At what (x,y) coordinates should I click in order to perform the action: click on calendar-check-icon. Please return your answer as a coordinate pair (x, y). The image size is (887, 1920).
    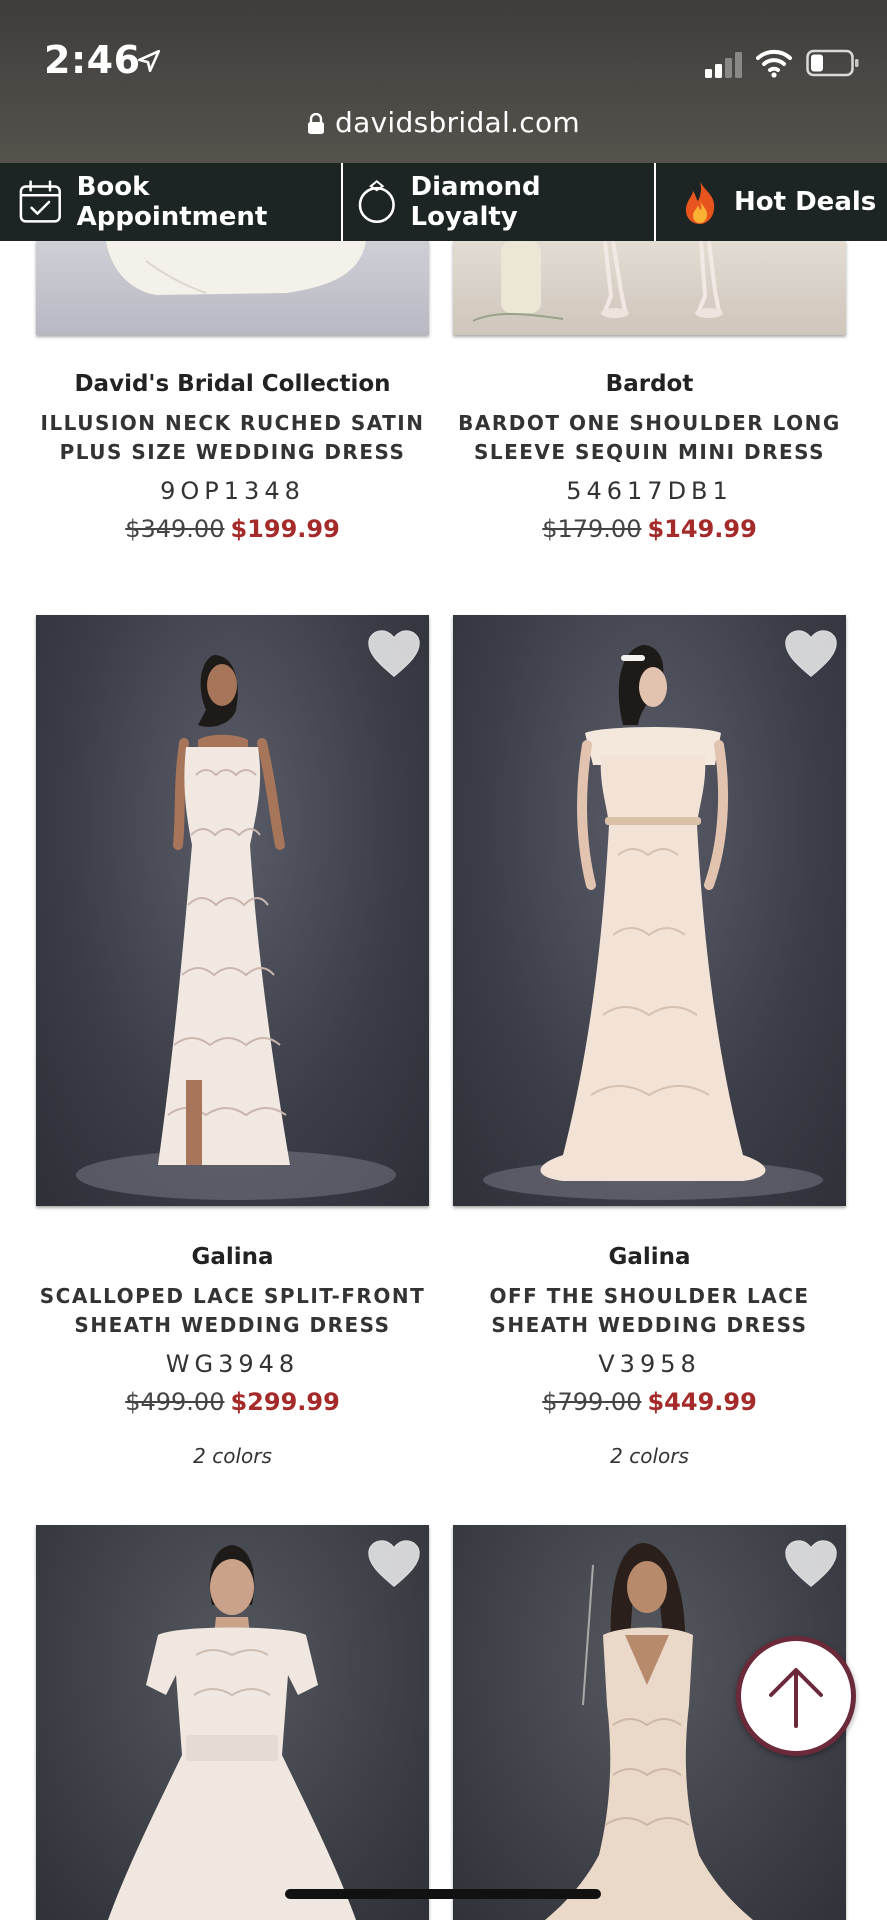
    Looking at the image, I should click on (40, 201).